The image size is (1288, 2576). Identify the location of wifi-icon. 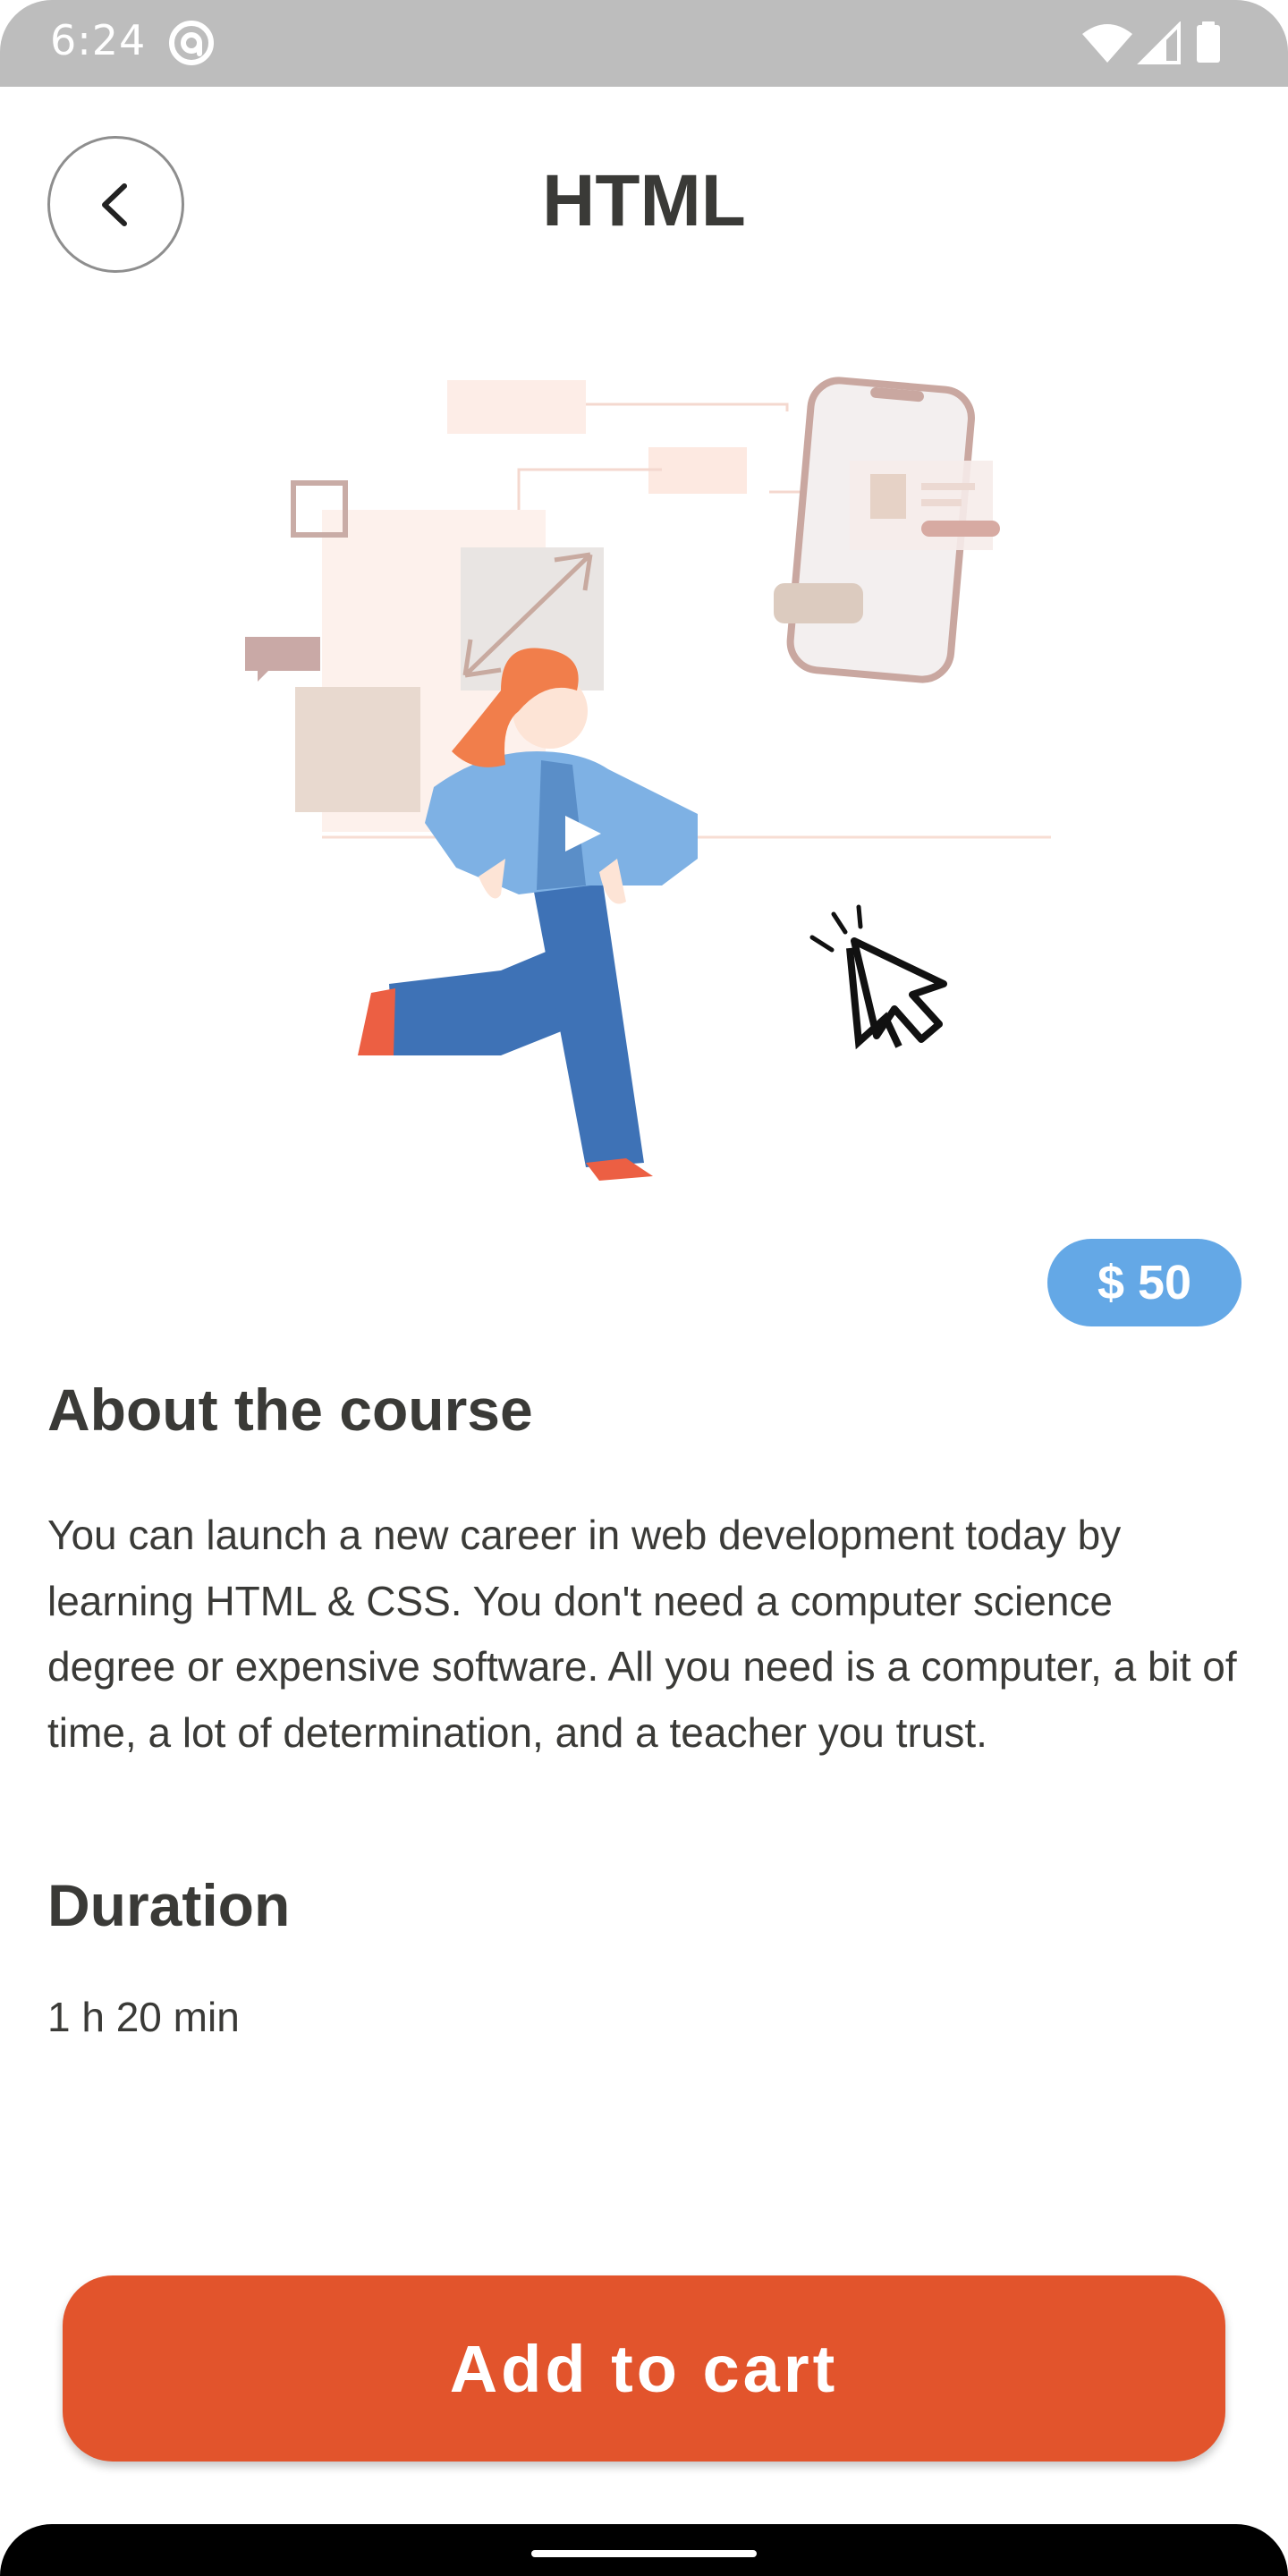
(1107, 43).